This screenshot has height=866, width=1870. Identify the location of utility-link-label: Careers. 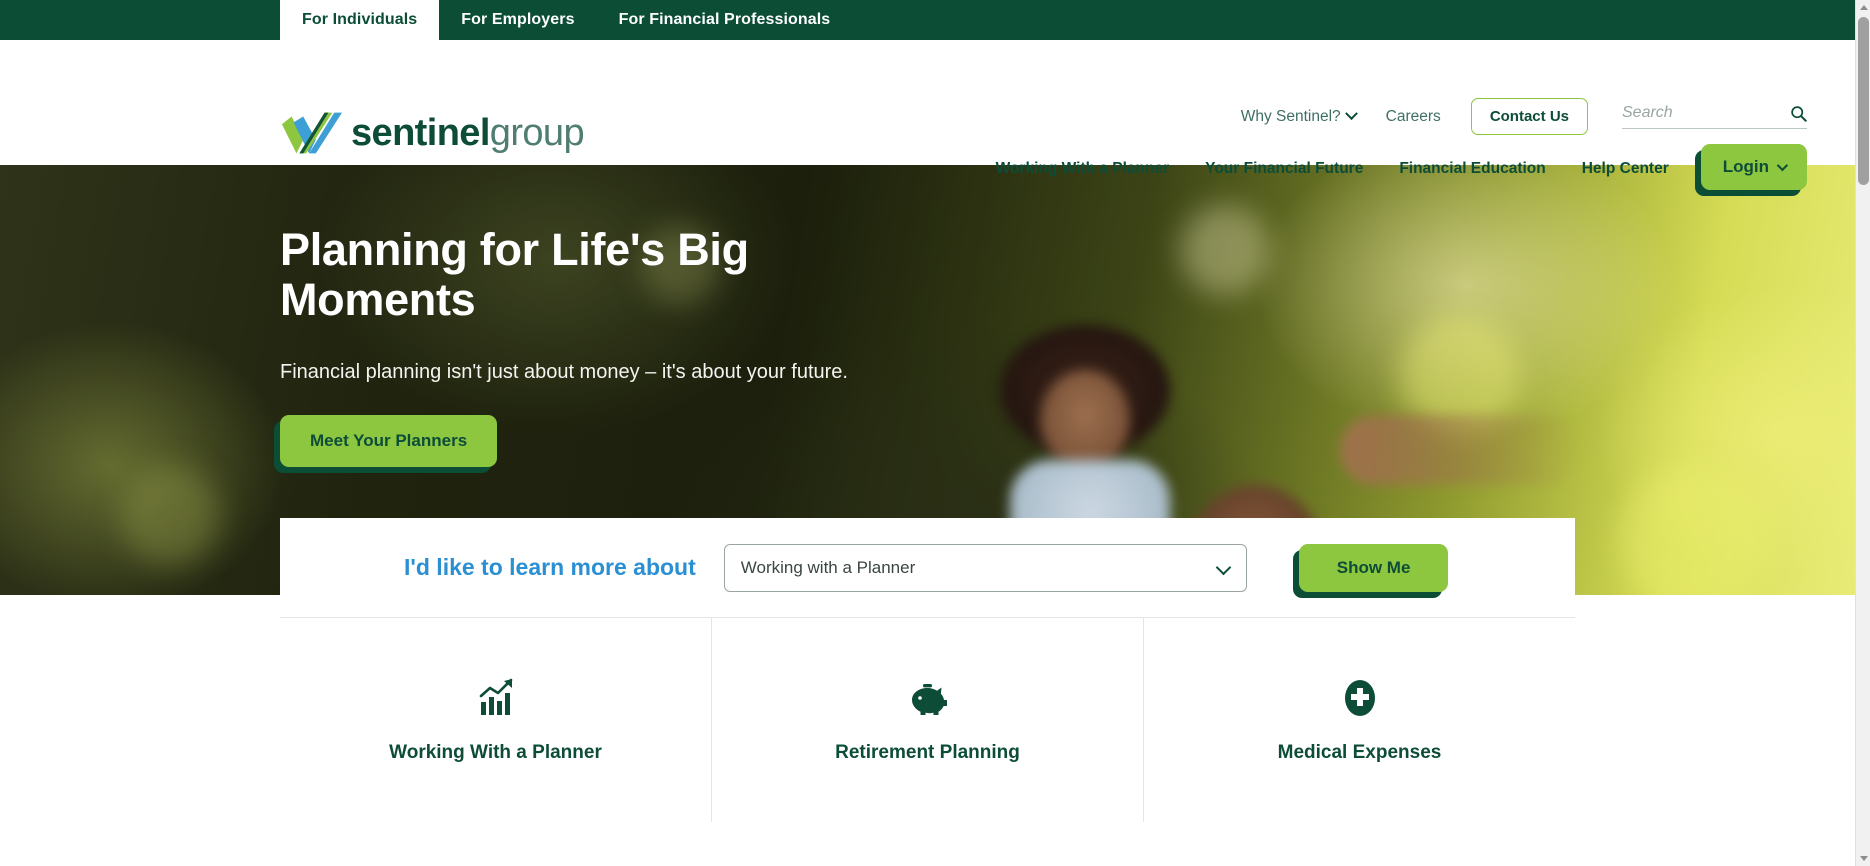
(1413, 116).